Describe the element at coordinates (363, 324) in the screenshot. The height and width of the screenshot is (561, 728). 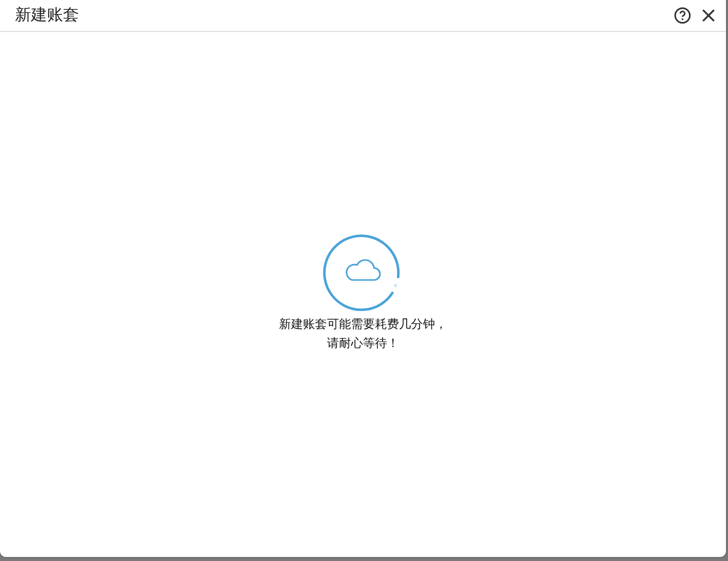
I see `loading-message: 新建账套可能需要耗费几分钟，` at that location.